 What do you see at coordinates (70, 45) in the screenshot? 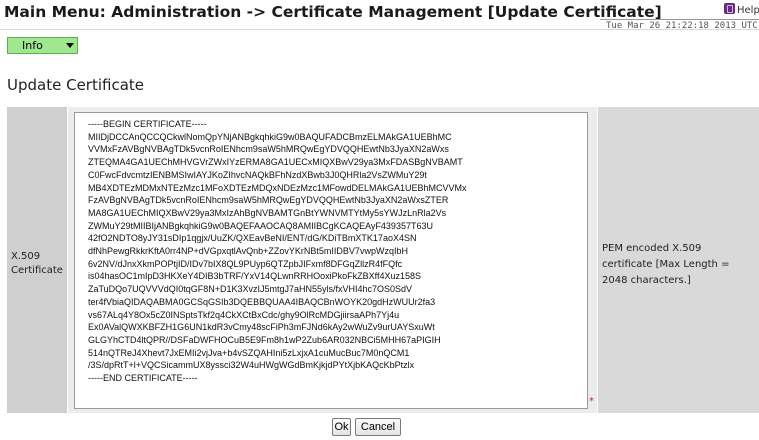
I see `chevron-down-icon` at bounding box center [70, 45].